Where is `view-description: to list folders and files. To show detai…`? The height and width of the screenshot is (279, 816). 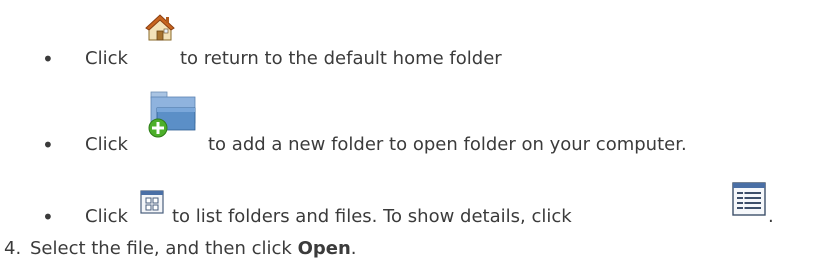 view-description: to list folders and files. To show detai… is located at coordinates (372, 216).